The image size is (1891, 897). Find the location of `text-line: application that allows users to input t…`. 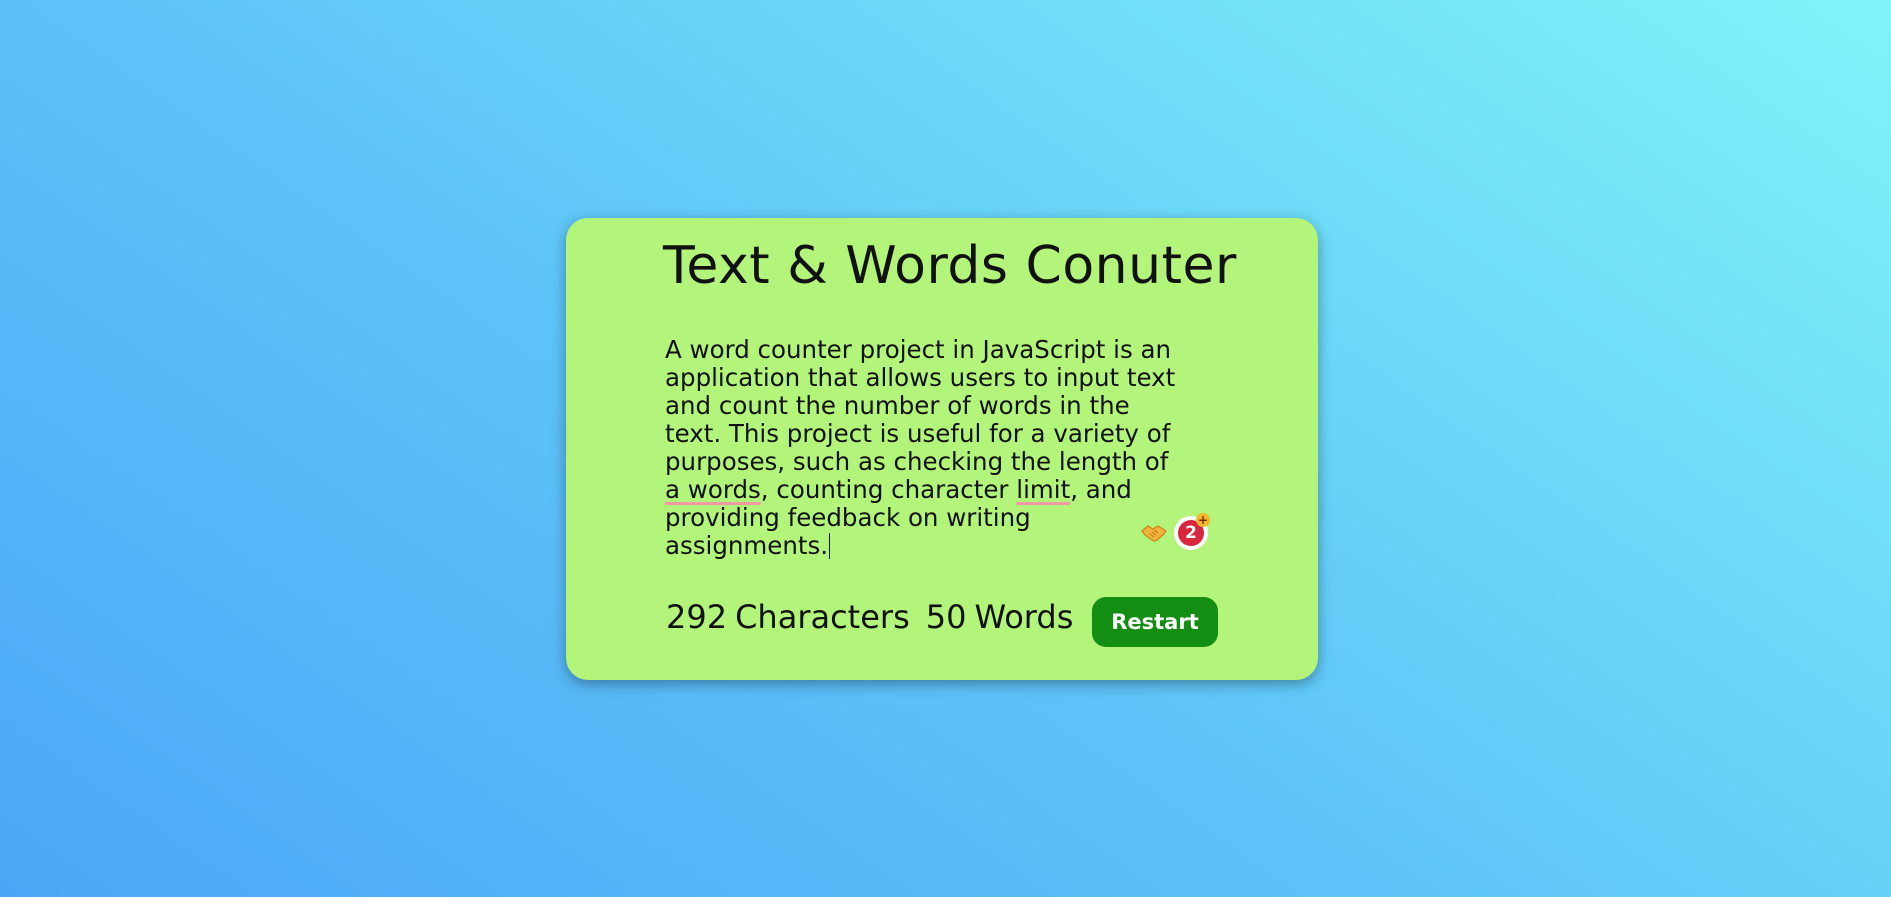

text-line: application that allows users to input t… is located at coordinates (945, 378).